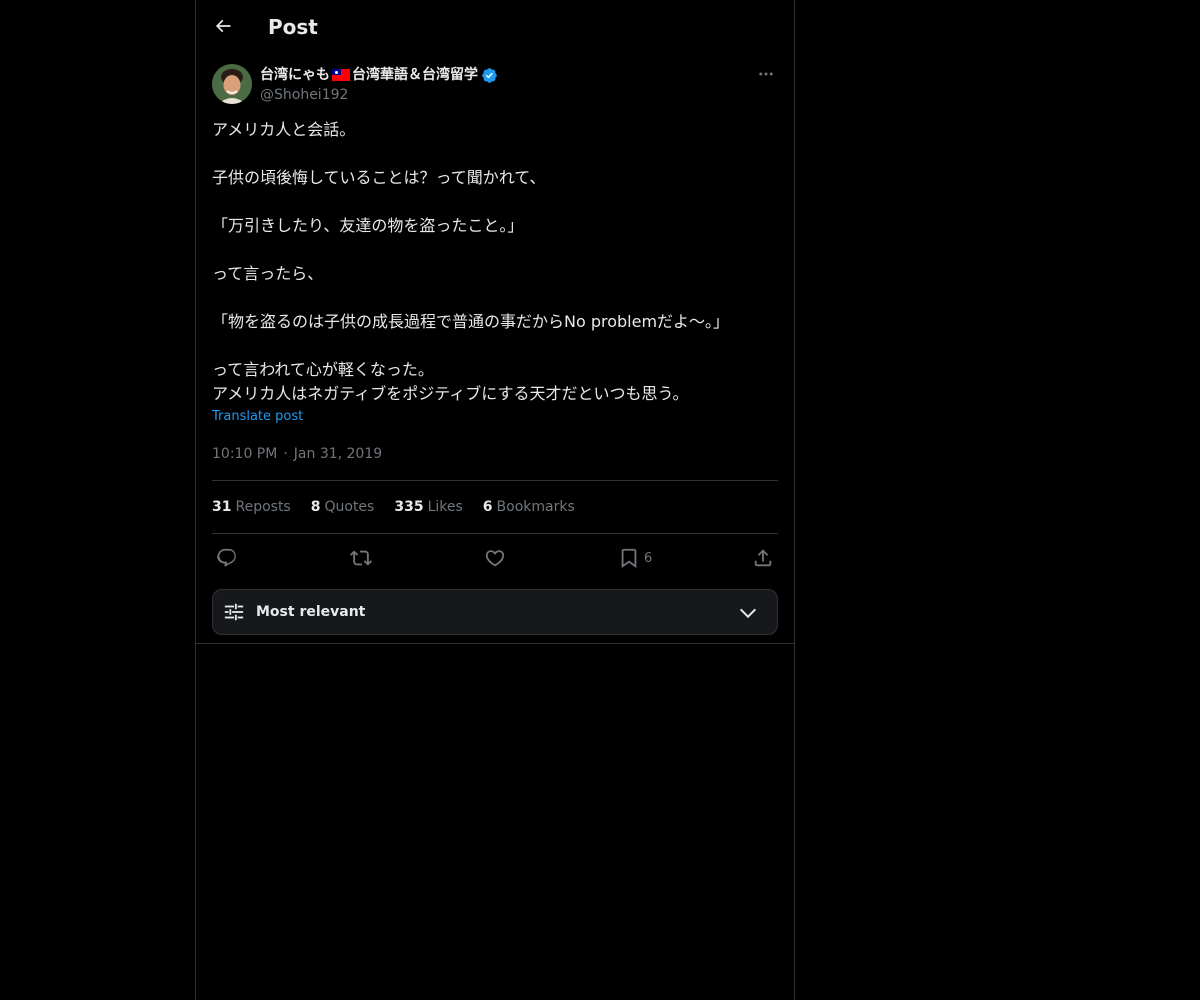 This screenshot has width=1200, height=1000. I want to click on bookmark-button: 6, so click(635, 558).